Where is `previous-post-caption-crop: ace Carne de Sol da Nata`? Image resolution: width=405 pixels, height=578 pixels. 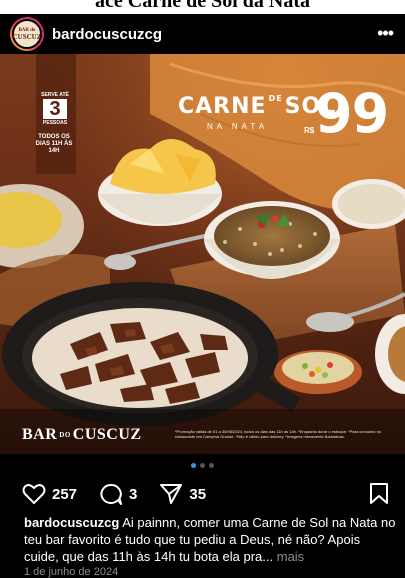
previous-post-caption-crop: ace Carne de Sol da Nata is located at coordinates (202, 7).